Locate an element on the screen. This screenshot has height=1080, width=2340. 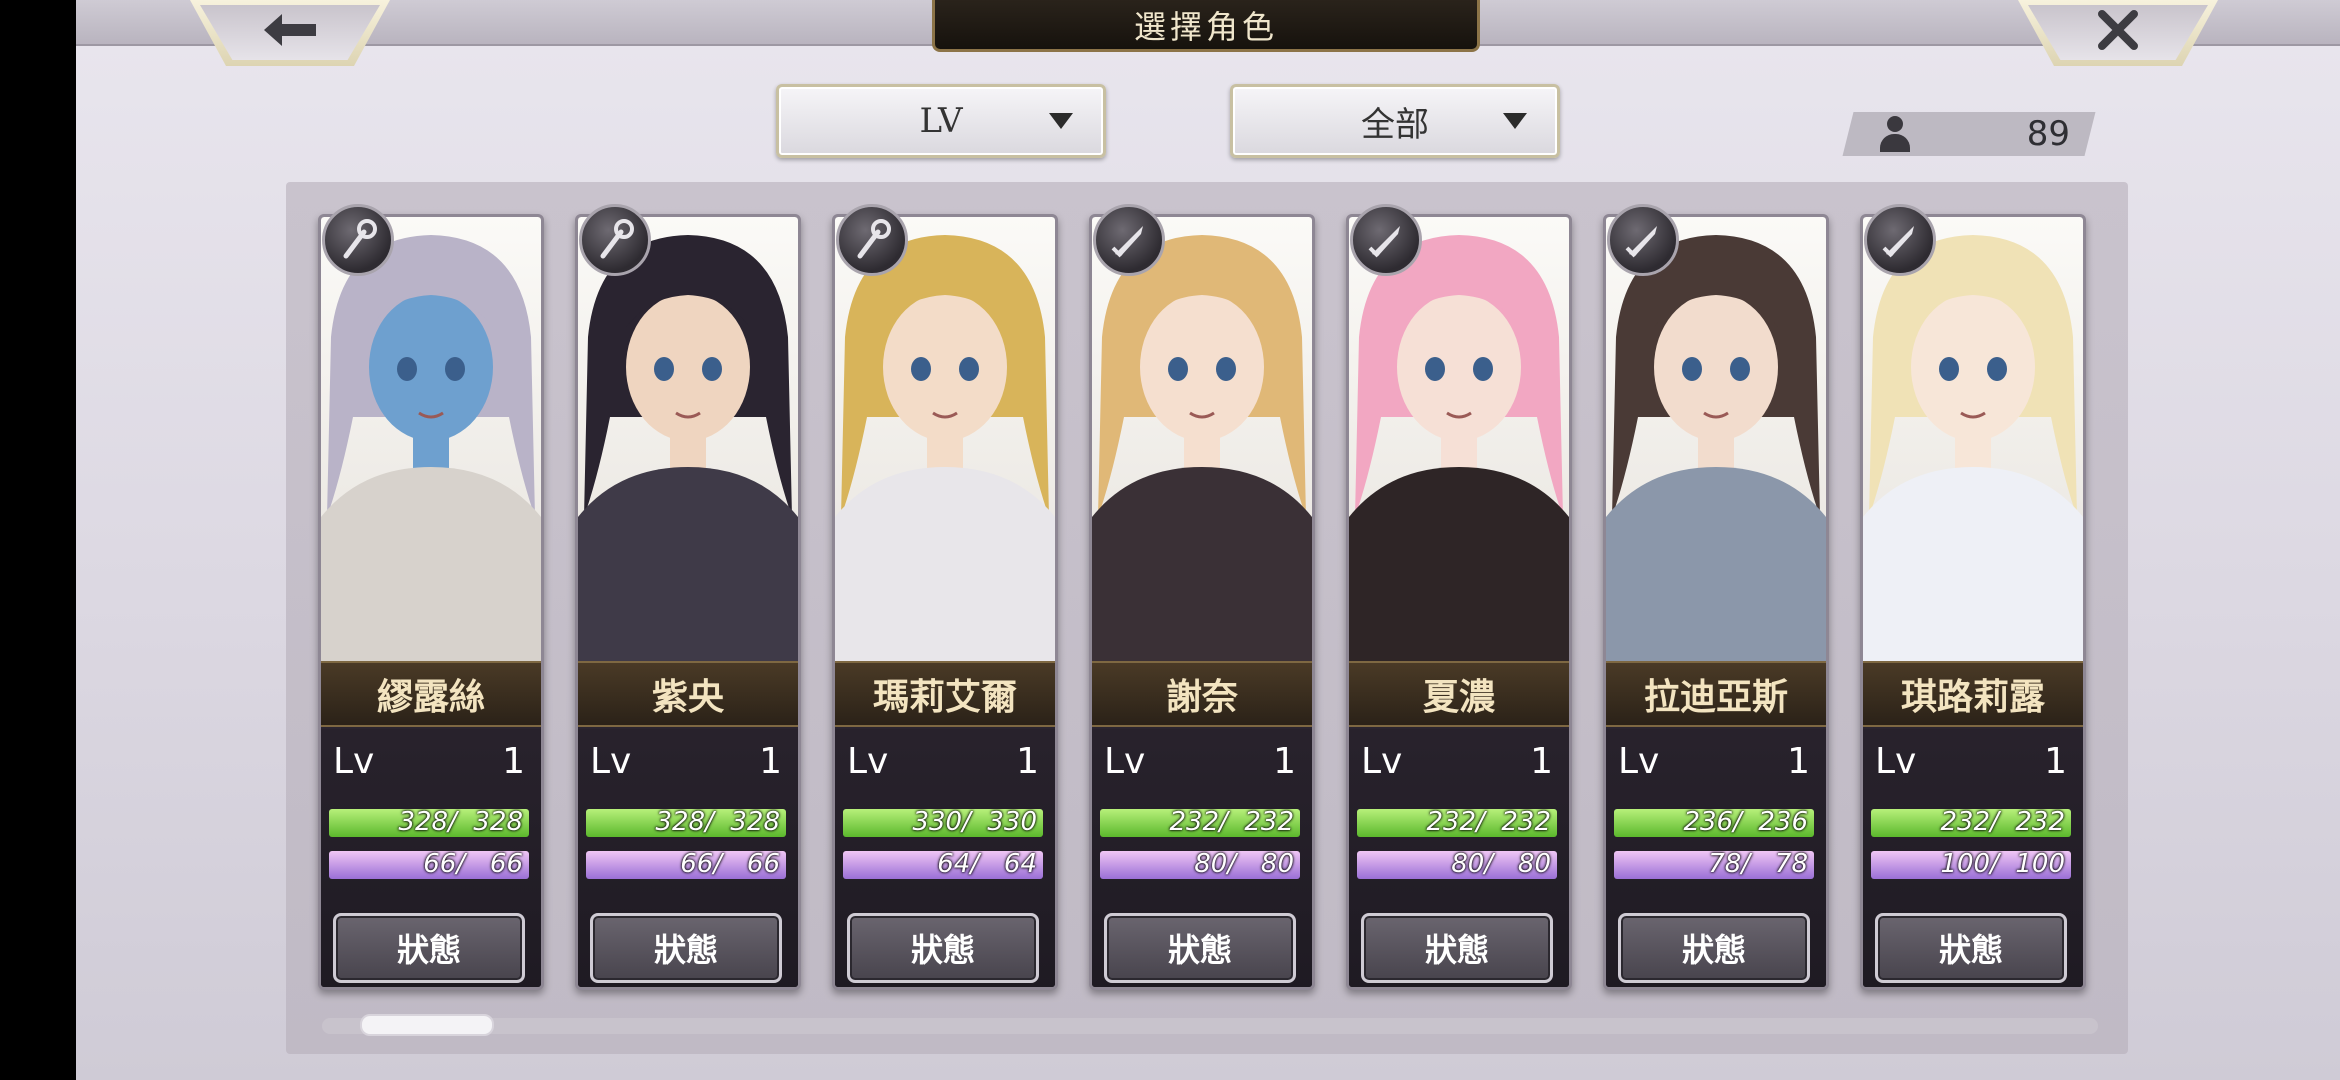
character-card: 琪路莉露 Lv 1 232/ 232 100/ 100 狀態 is located at coordinates (1973, 602).